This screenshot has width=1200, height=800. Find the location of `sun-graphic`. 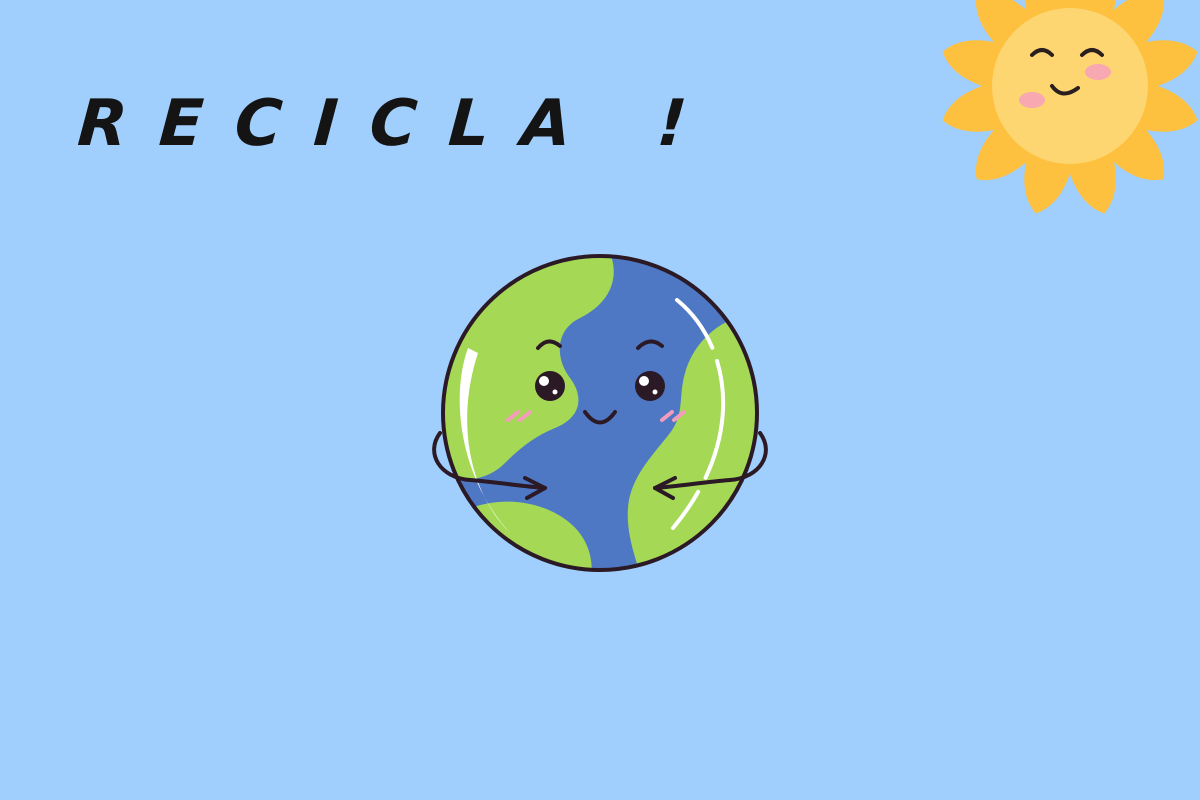

sun-graphic is located at coordinates (1070, 107).